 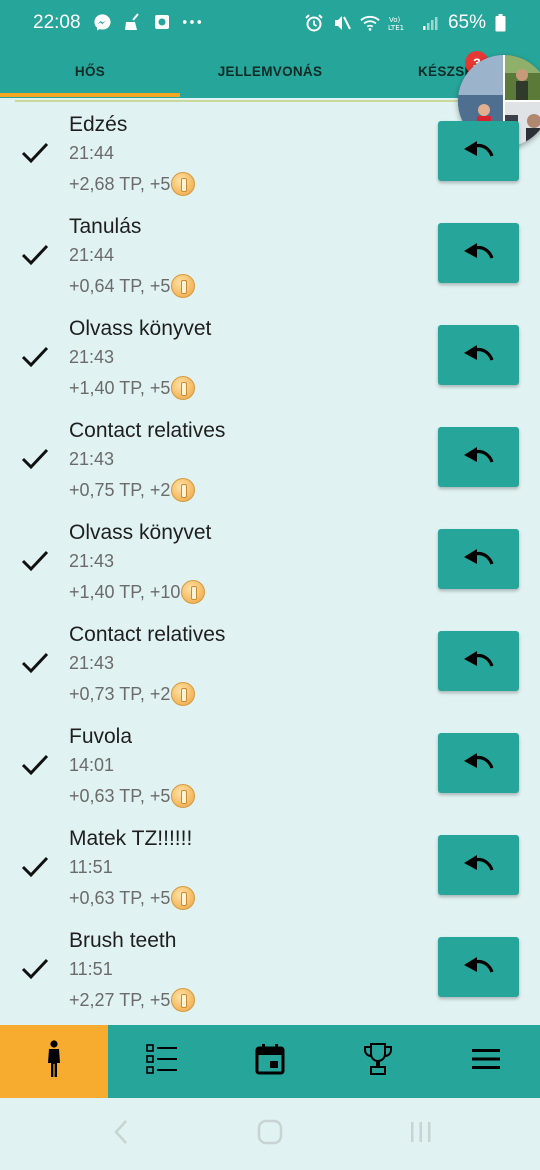 I want to click on home-button, so click(x=270, y=1134).